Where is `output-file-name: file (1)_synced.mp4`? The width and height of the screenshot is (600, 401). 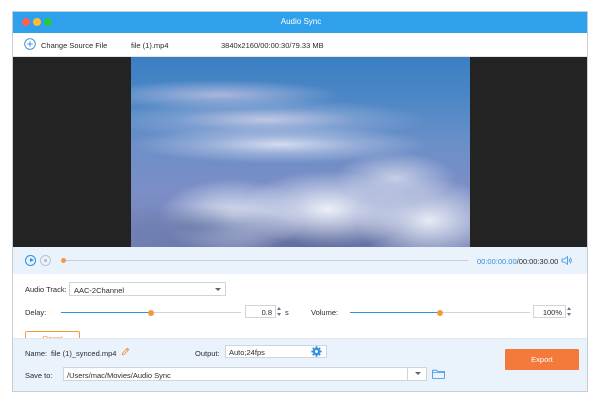 output-file-name: file (1)_synced.mp4 is located at coordinates (84, 353).